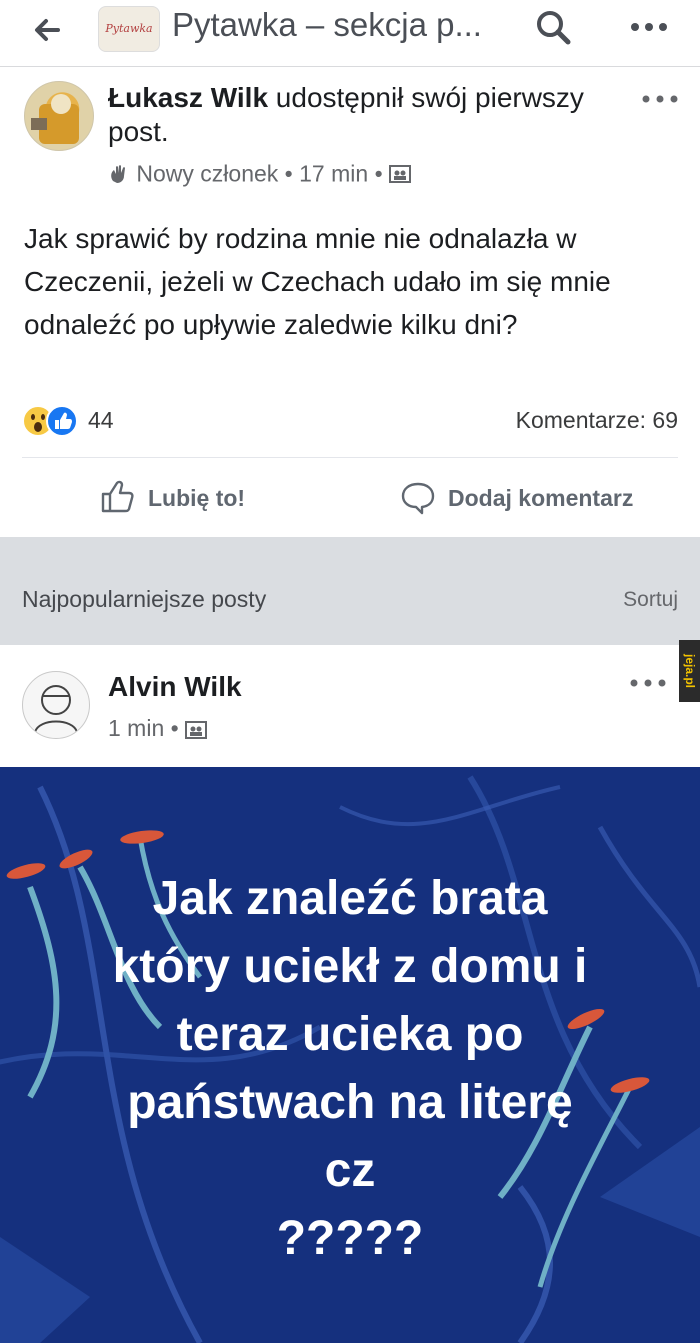 This screenshot has width=700, height=1343. Describe the element at coordinates (541, 498) in the screenshot. I see `comment-label: Dodaj komentarz` at that location.